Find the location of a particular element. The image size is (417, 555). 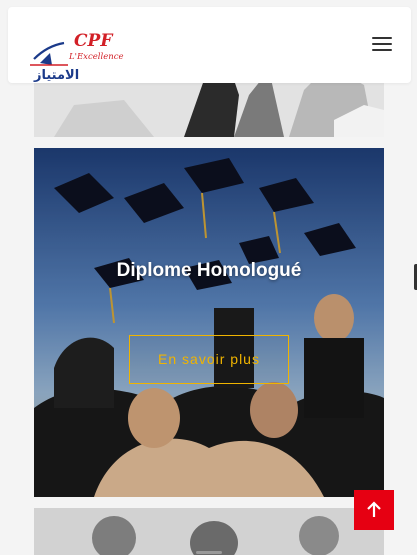

arrow-up-icon is located at coordinates (374, 509).